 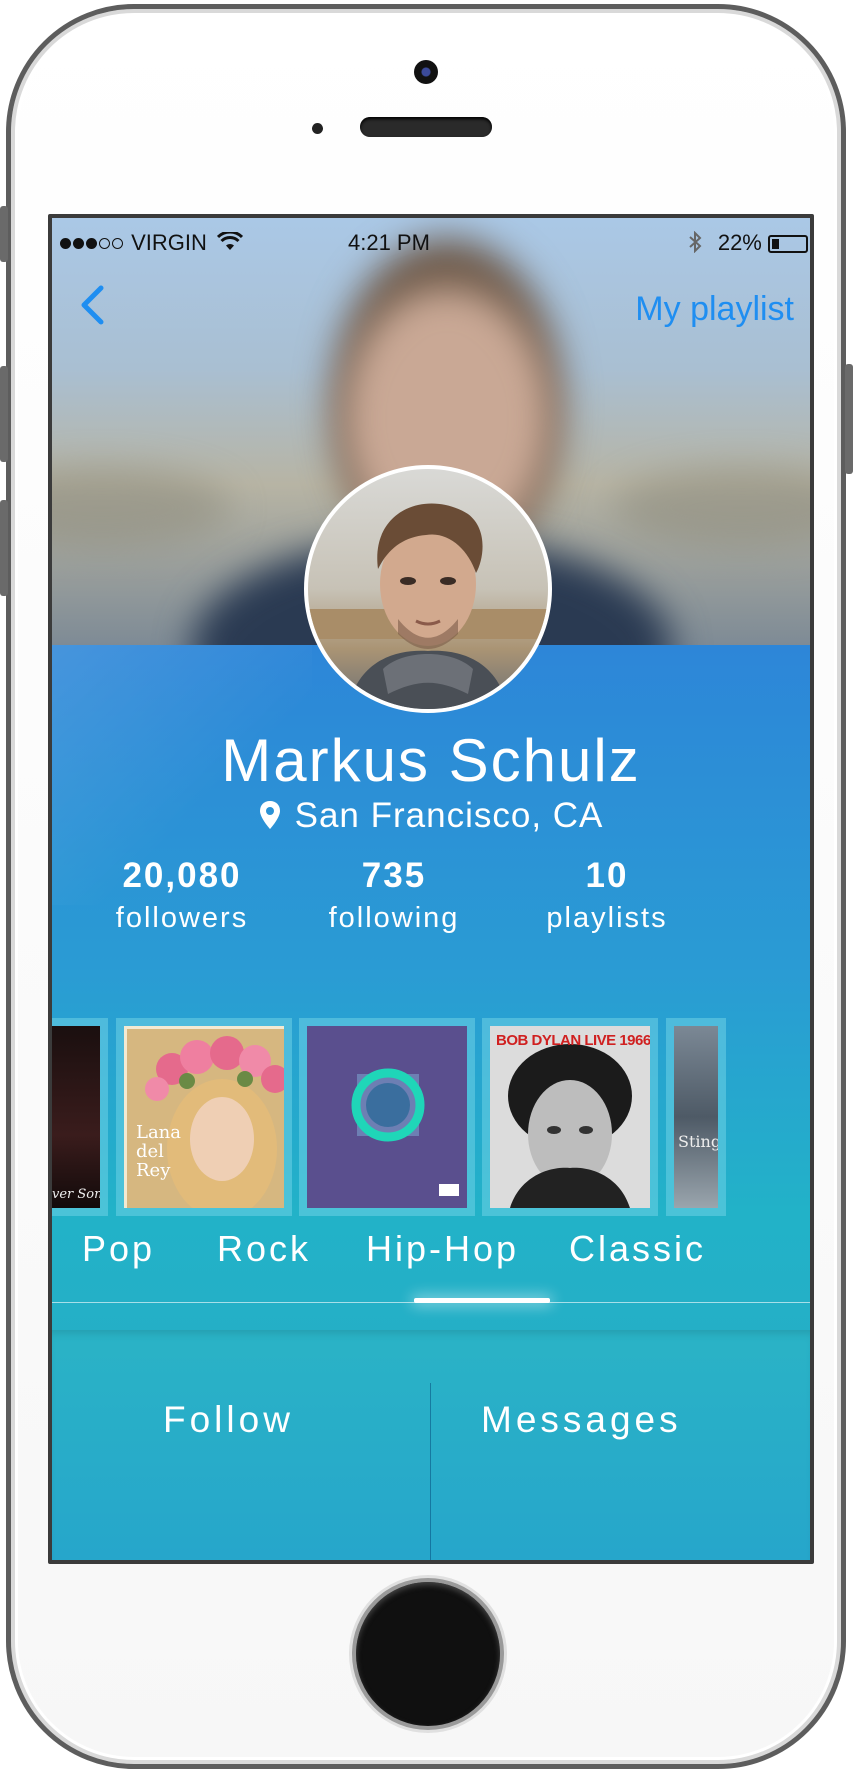 I want to click on my-playlist-link: My playlist, so click(x=714, y=309).